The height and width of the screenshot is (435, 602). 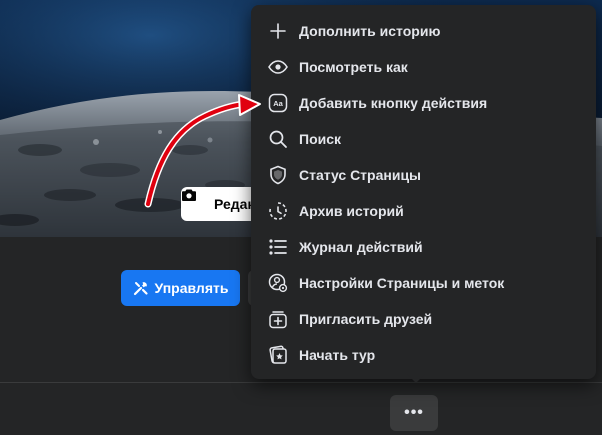 I want to click on more-dots-icon: •••, so click(x=414, y=412).